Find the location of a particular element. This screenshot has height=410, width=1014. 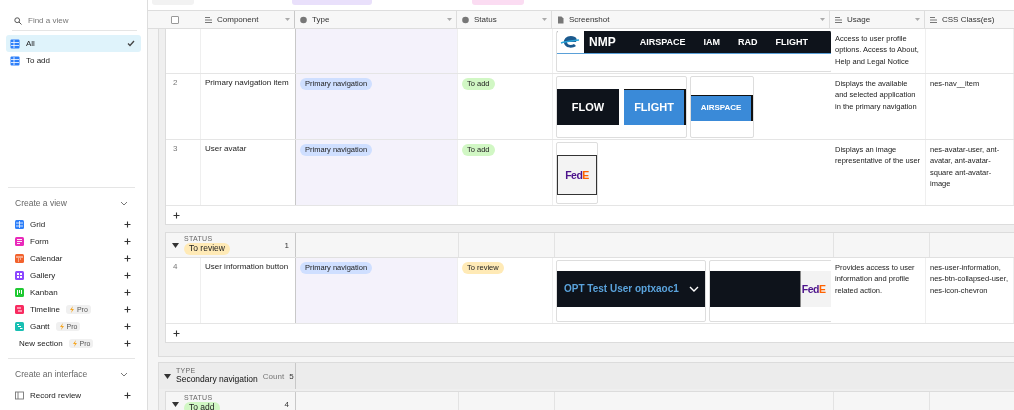

attachment-field-icon is located at coordinates (560, 19).